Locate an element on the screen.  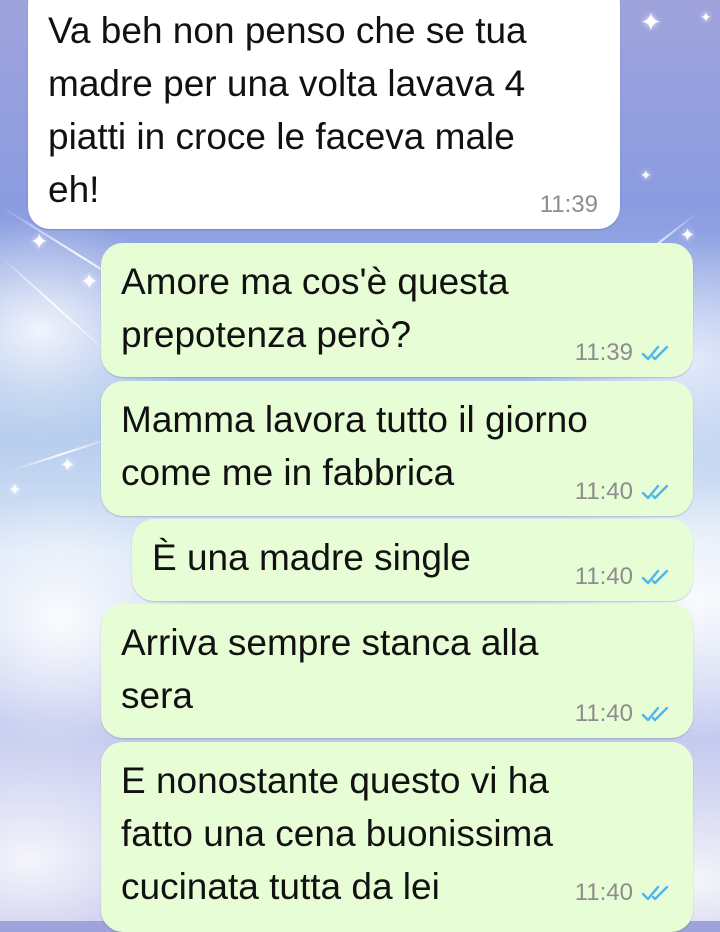
outgoing-message-bubble: Arriva sempre stanca alla sera 11:40 is located at coordinates (397, 671).